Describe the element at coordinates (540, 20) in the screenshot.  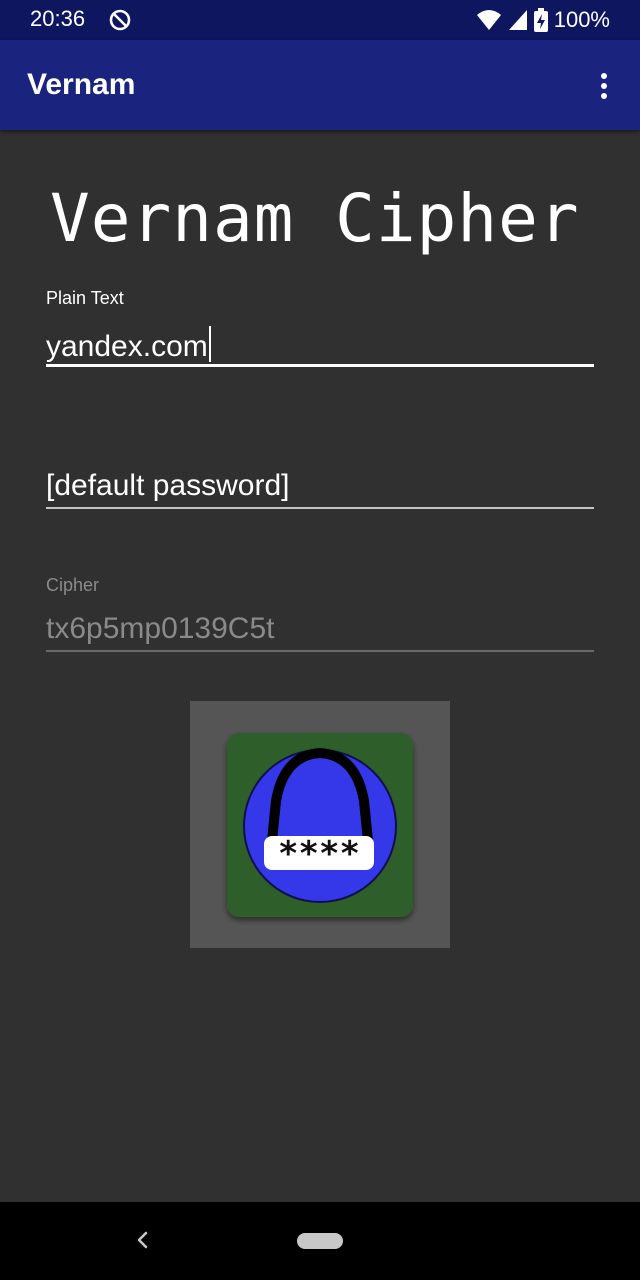
I see `battery-icon` at that location.